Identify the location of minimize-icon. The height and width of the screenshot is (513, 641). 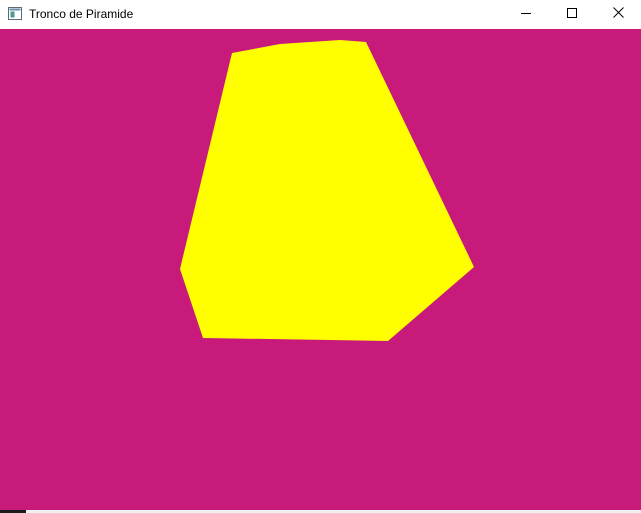
(526, 14).